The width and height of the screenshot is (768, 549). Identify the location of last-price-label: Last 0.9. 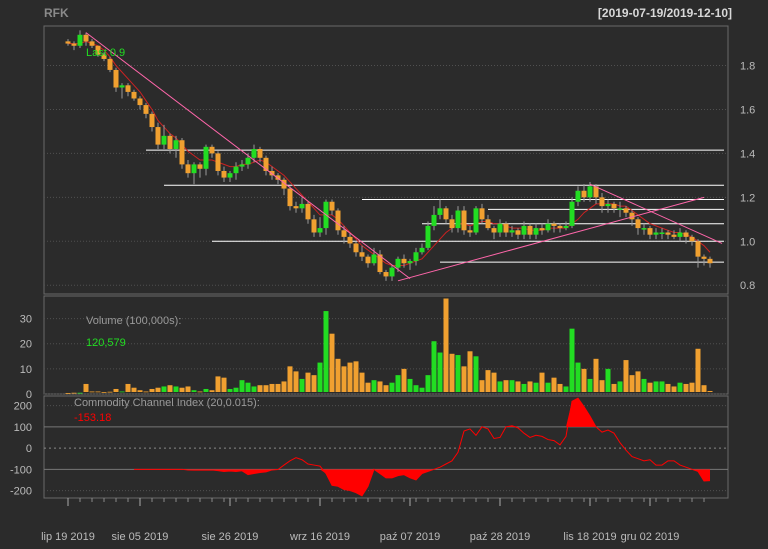
(105, 53).